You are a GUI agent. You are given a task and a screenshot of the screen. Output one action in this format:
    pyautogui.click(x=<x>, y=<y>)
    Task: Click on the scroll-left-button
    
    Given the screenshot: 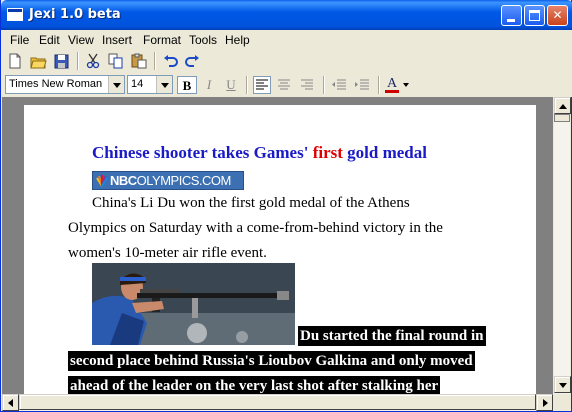 What is the action you would take?
    pyautogui.click(x=10, y=402)
    